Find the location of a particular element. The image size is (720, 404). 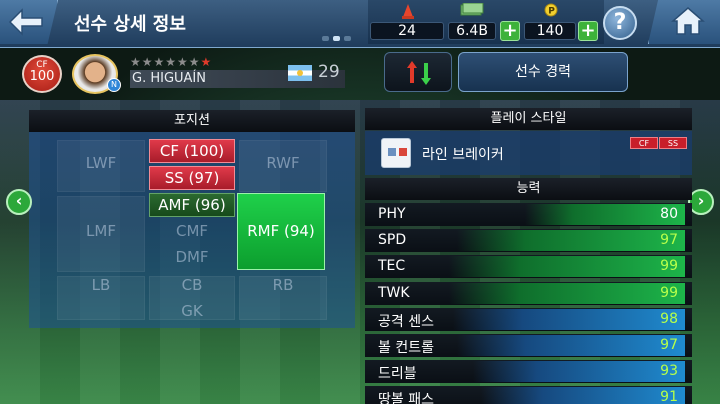

page-title: 선수 상세 정보 is located at coordinates (130, 24).